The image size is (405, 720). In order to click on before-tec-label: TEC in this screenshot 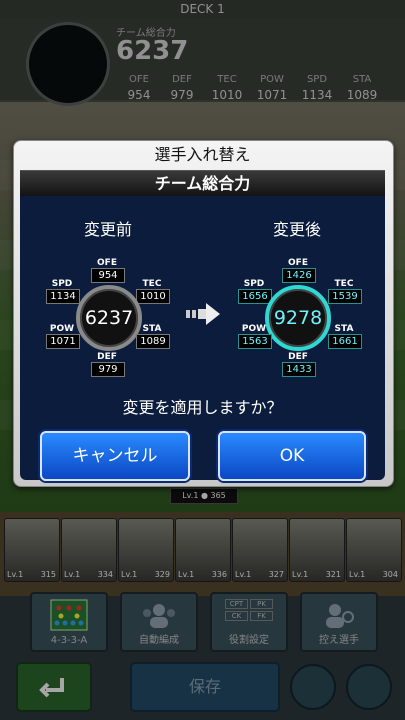, I will do `click(152, 284)`.